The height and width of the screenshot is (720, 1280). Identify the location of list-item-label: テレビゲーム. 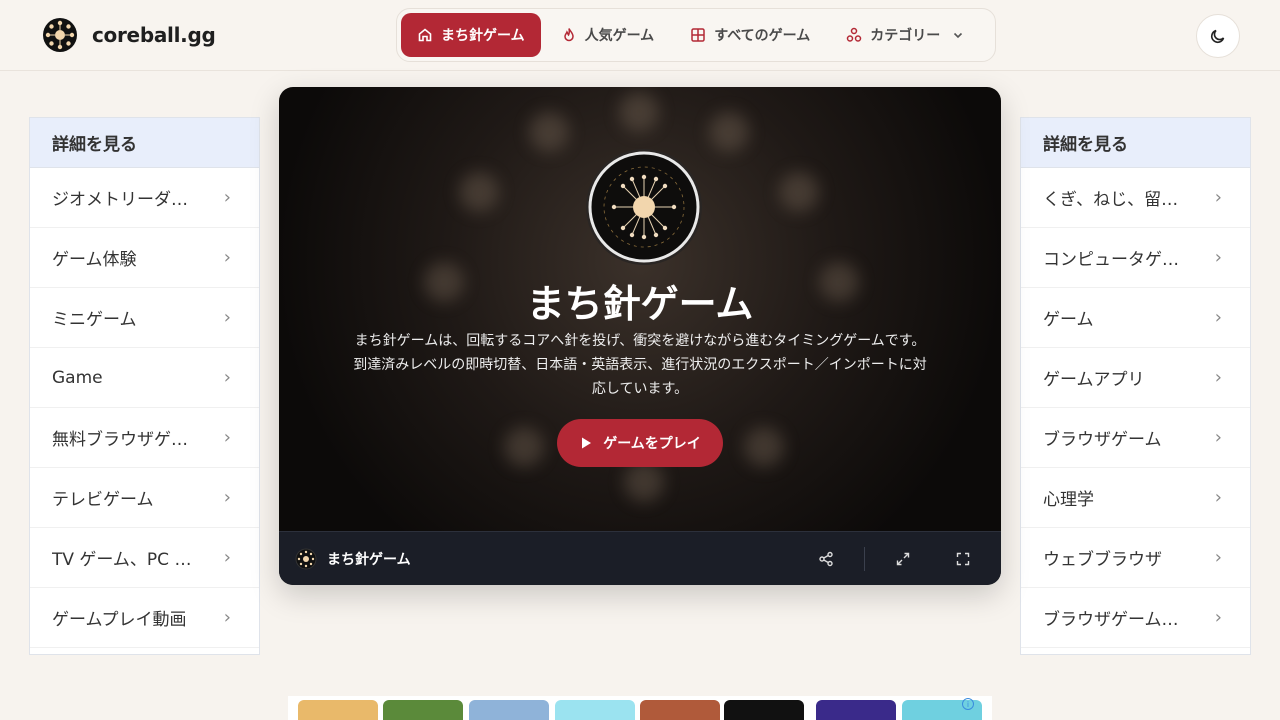
(103, 500).